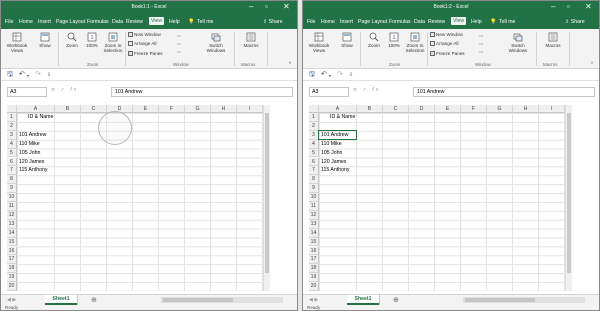 The width and height of the screenshot is (600, 311). What do you see at coordinates (592, 63) in the screenshot?
I see `collapse-ribbon-icon: ^` at bounding box center [592, 63].